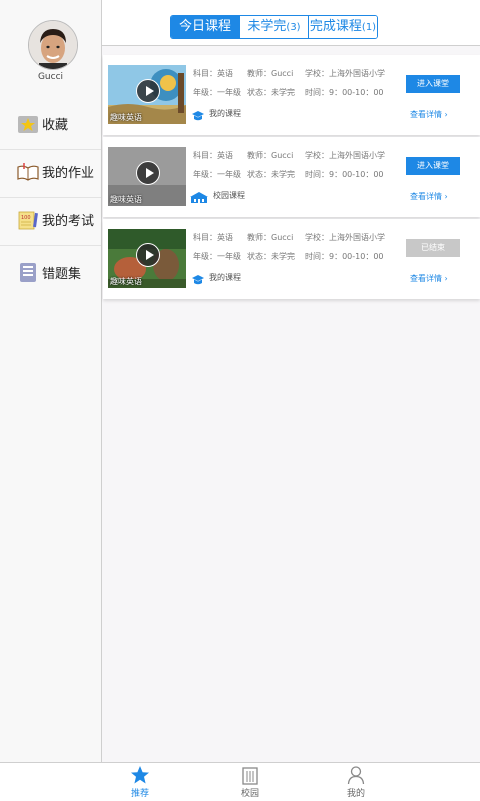 This screenshot has width=480, height=801. Describe the element at coordinates (342, 27) in the screenshot. I see `tab-completed: 完成课程(1)` at that location.